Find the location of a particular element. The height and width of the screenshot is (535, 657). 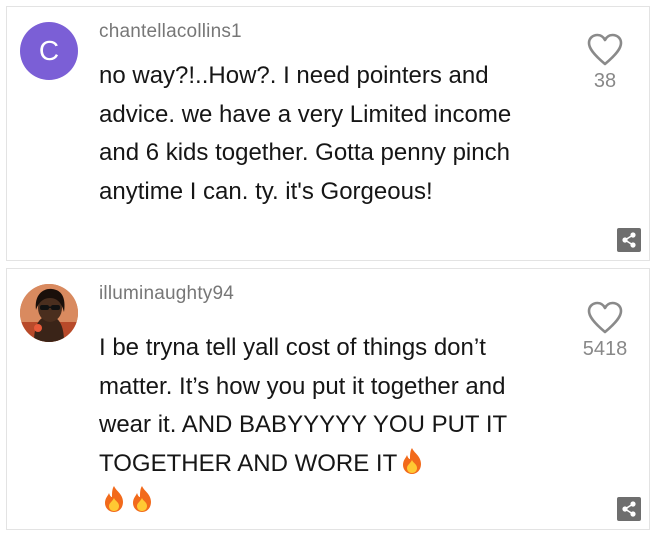

like-button: 5418 is located at coordinates (605, 331).